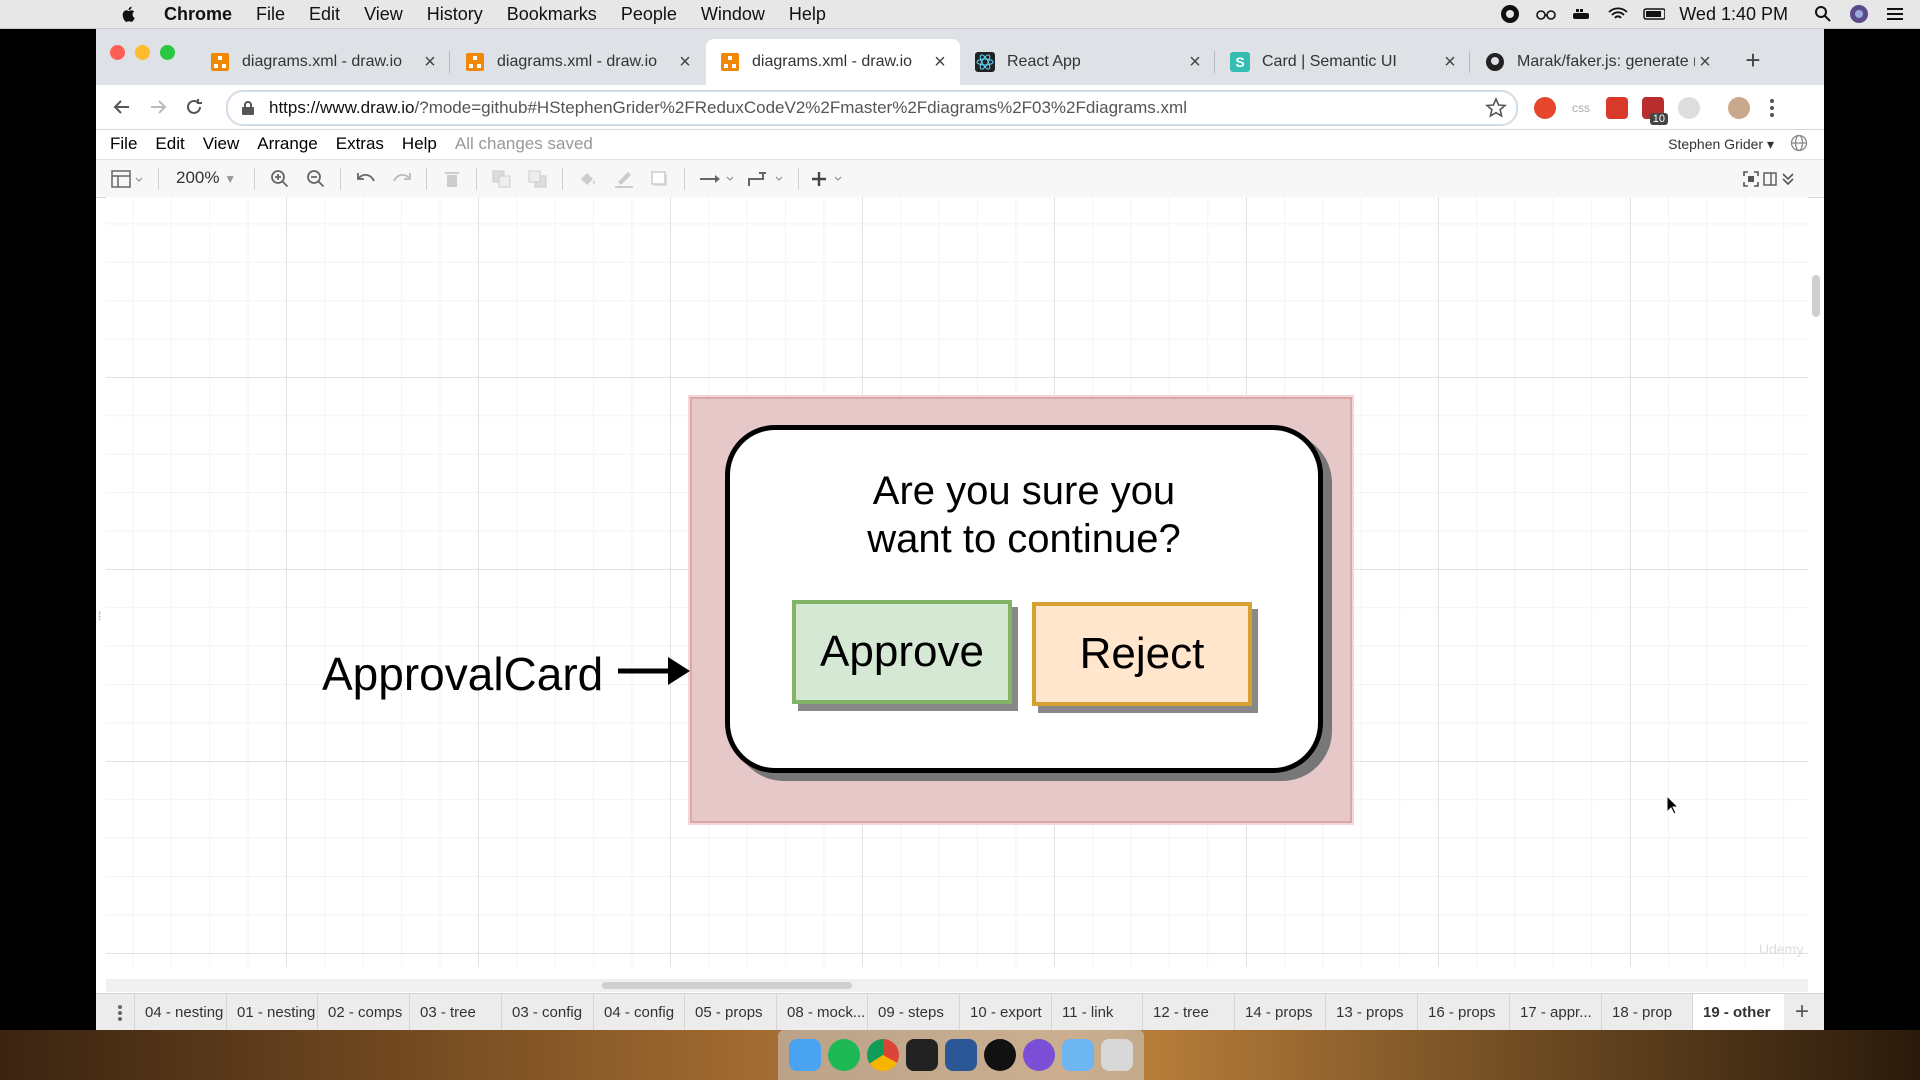 This screenshot has width=1920, height=1080. What do you see at coordinates (552, 14) in the screenshot?
I see `menu-bookmarks: Bookmarks` at bounding box center [552, 14].